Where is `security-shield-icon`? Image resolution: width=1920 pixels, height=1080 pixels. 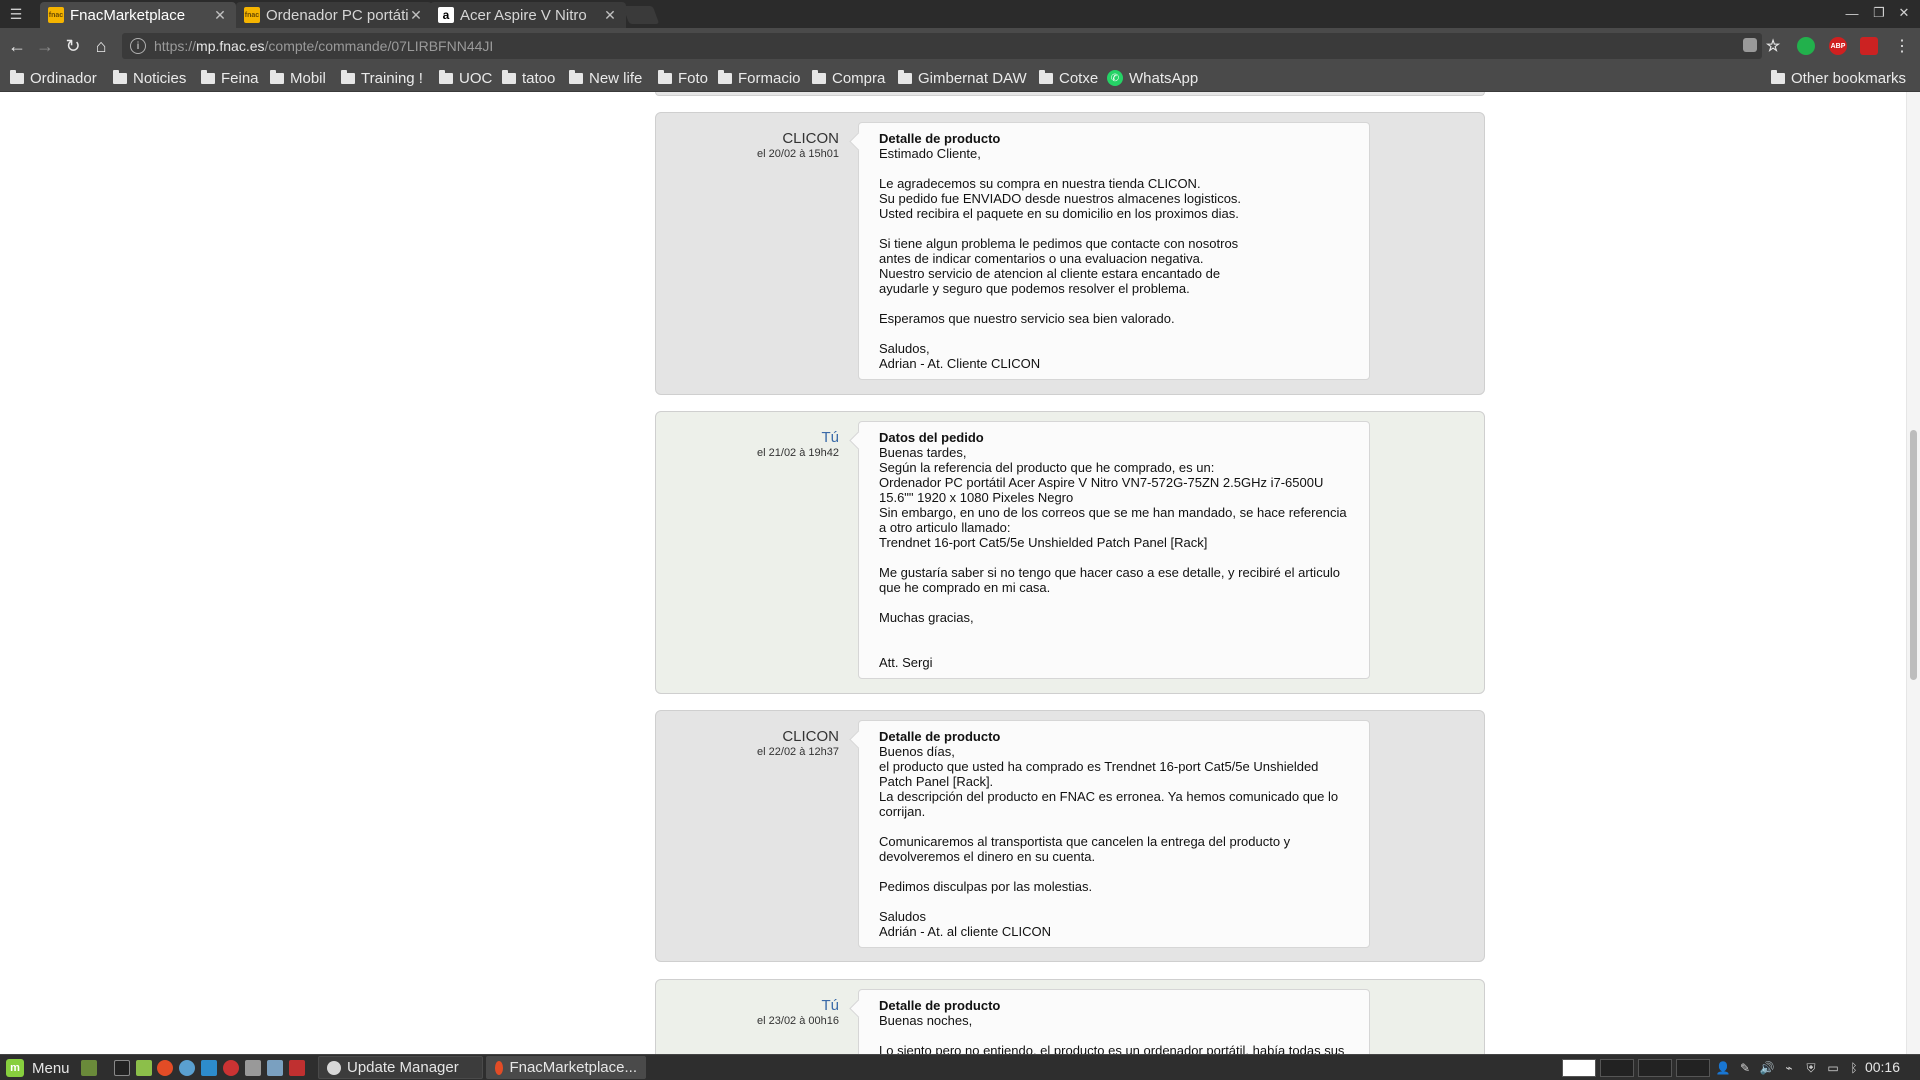 security-shield-icon is located at coordinates (1750, 45).